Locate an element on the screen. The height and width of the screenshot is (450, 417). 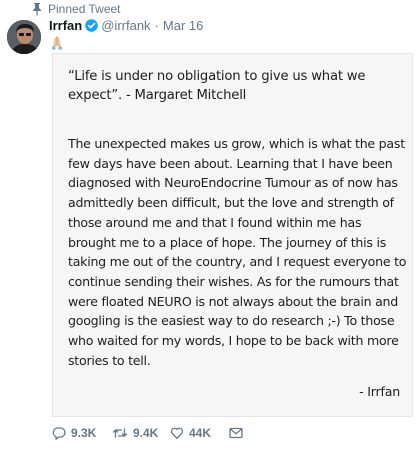
reply-icon is located at coordinates (59, 433).